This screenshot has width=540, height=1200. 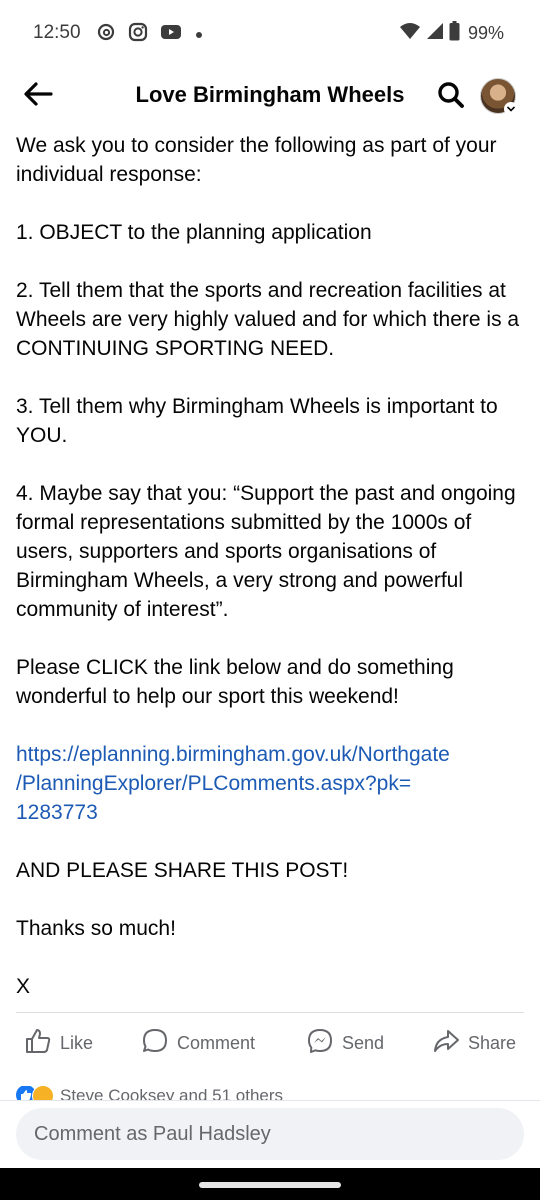 I want to click on status-bar: 12:50 99%, so click(x=270, y=32).